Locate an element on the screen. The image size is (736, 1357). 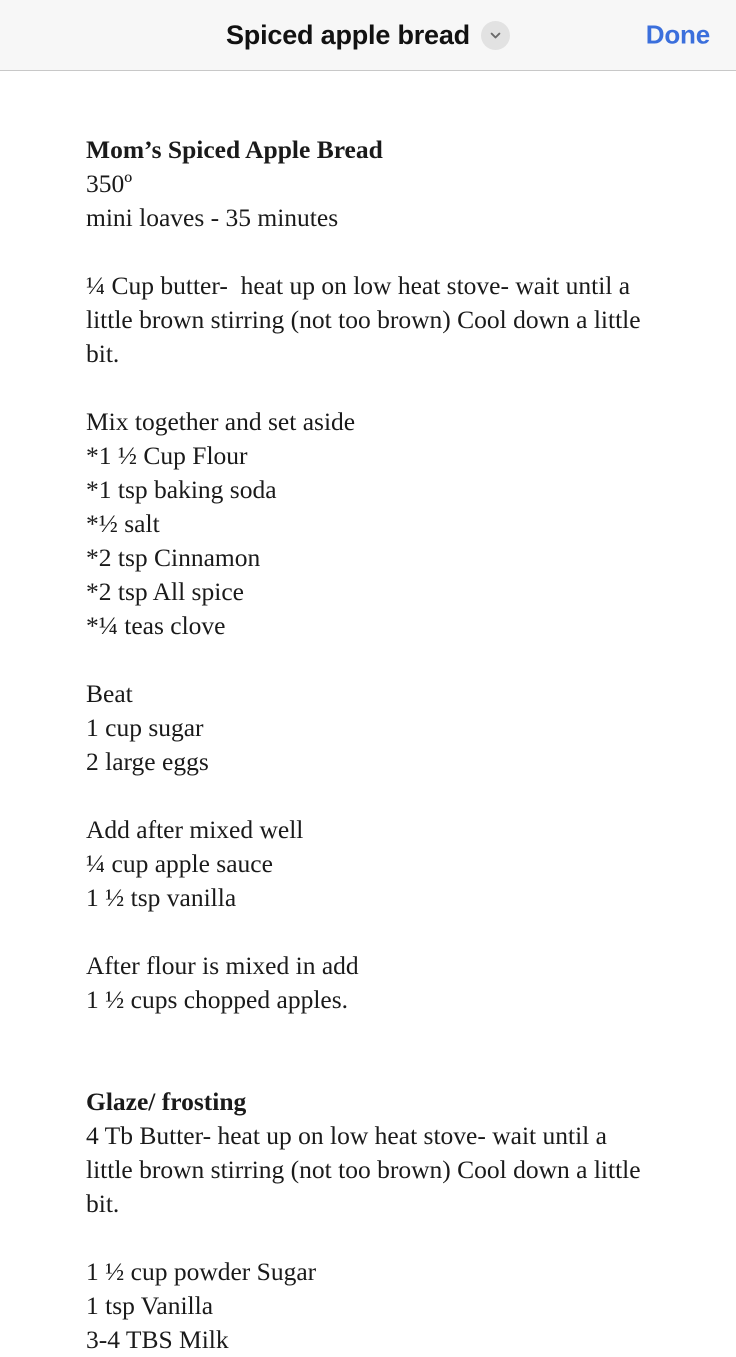
after-flour-ingredient-item: 1 ½ cups chopped apples. is located at coordinates (217, 999).